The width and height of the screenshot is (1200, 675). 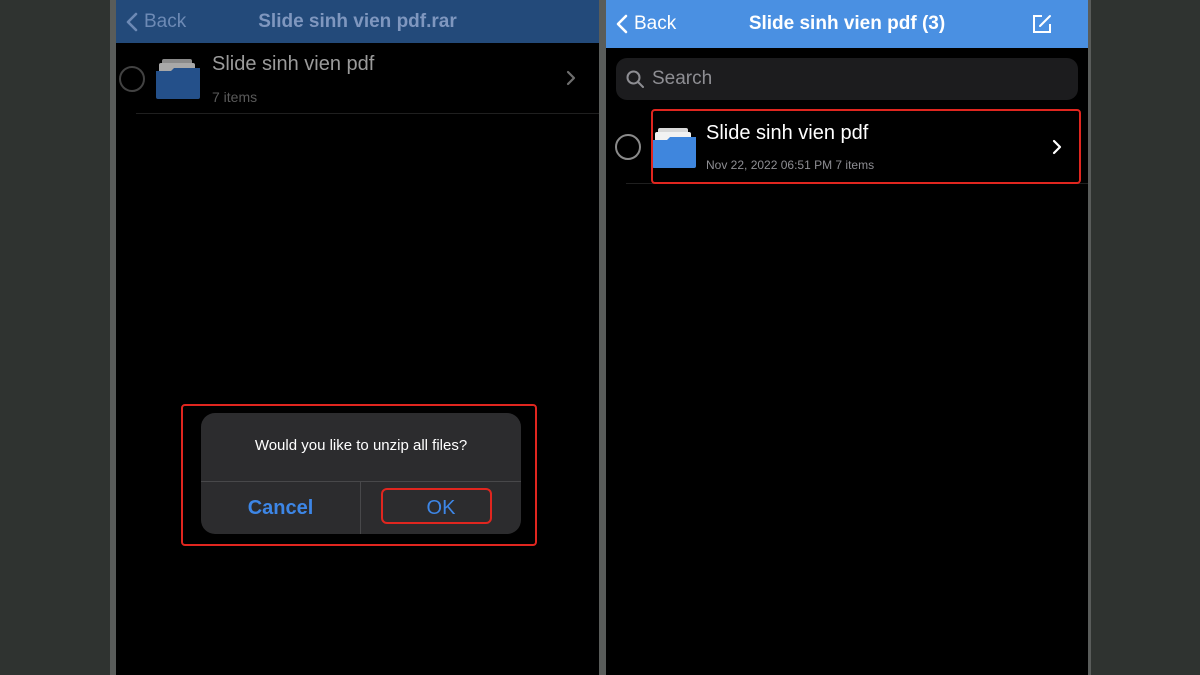 I want to click on right-back-button: Back, so click(x=646, y=24).